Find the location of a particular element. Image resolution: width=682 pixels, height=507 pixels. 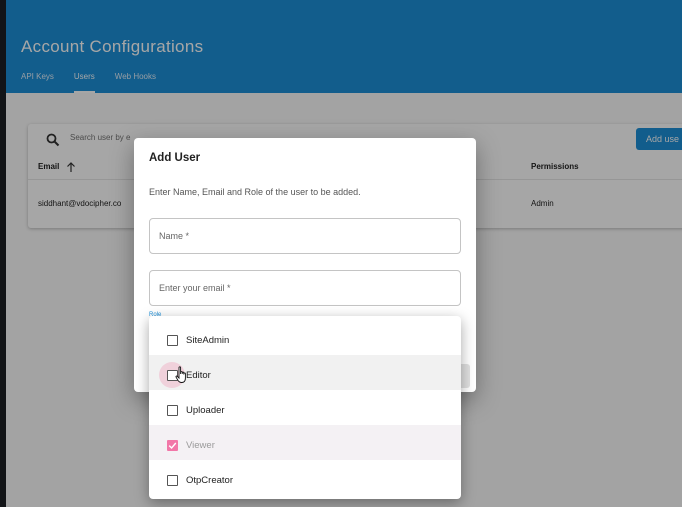

email-field: Enter your email * is located at coordinates (305, 288).